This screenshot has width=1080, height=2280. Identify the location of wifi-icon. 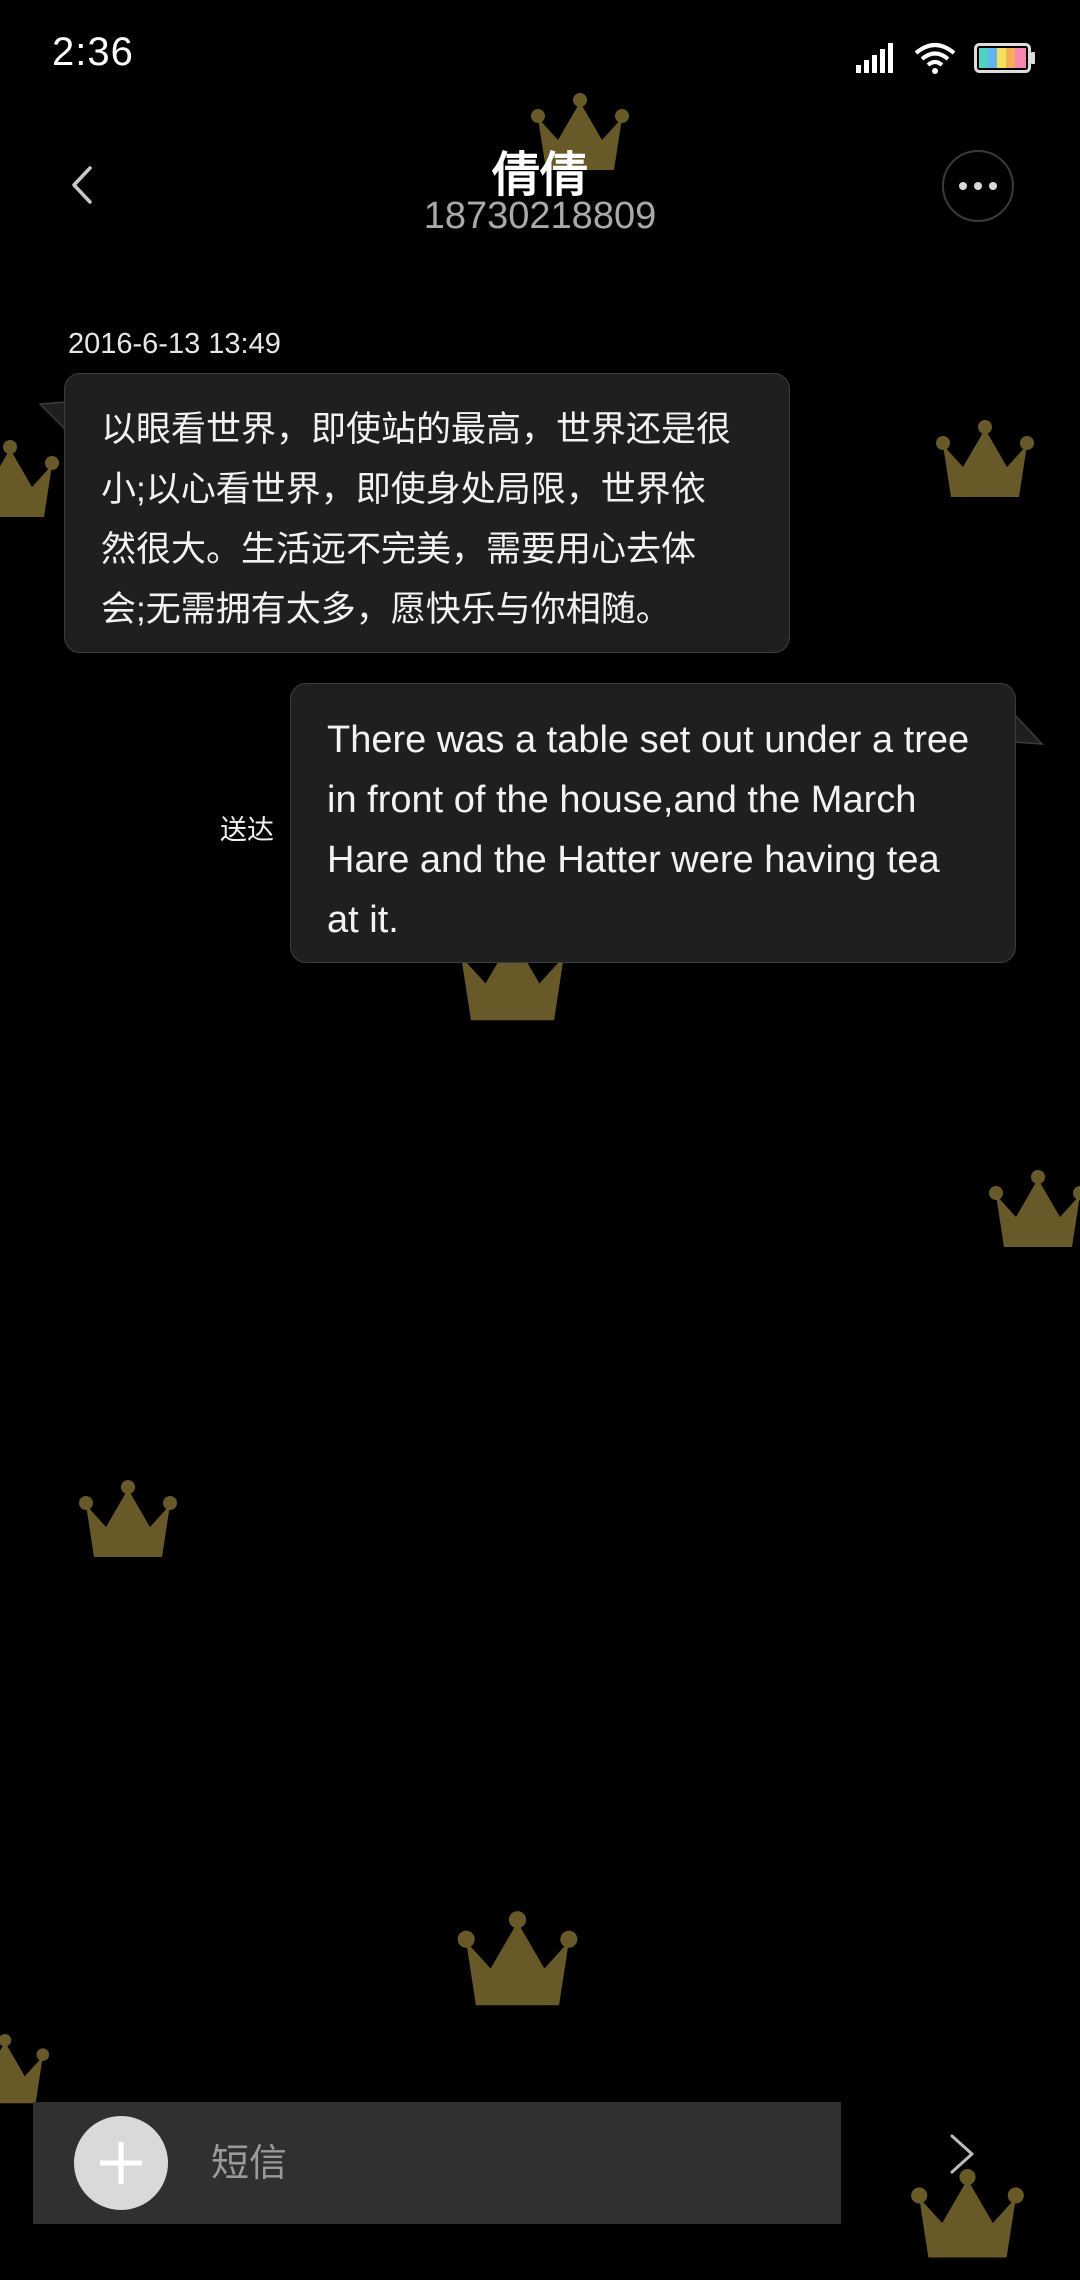
(935, 60).